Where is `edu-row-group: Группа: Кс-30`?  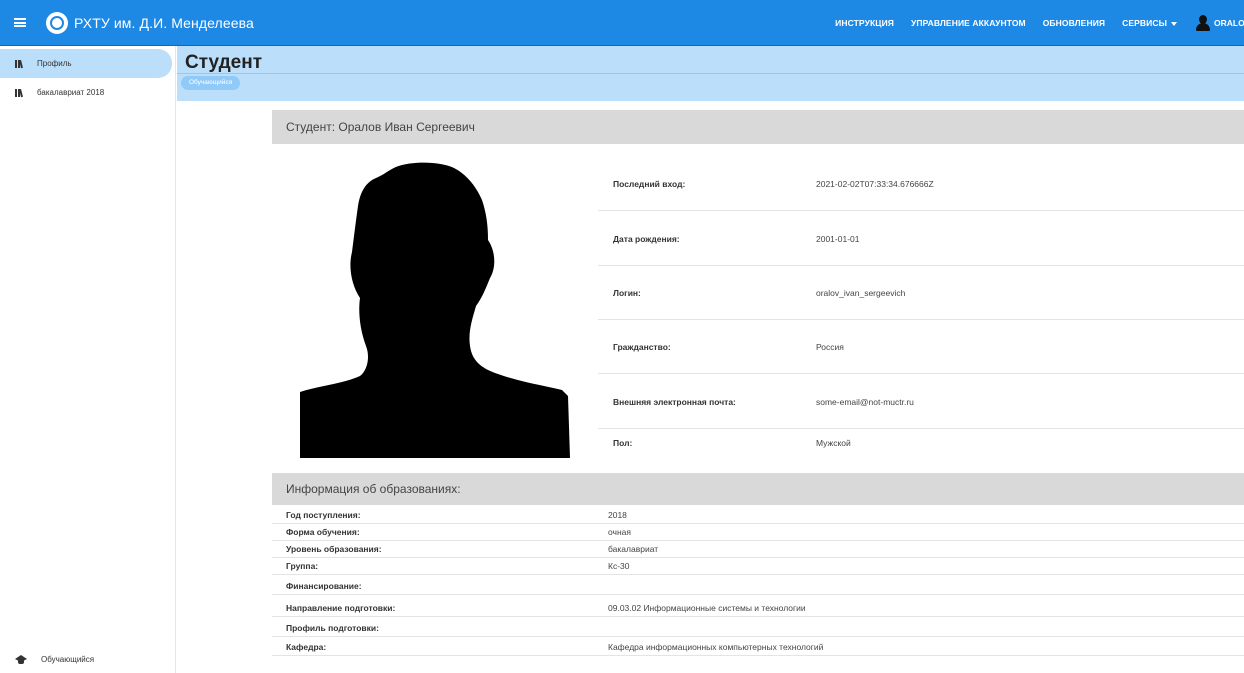 edu-row-group: Группа: Кс-30 is located at coordinates (758, 566).